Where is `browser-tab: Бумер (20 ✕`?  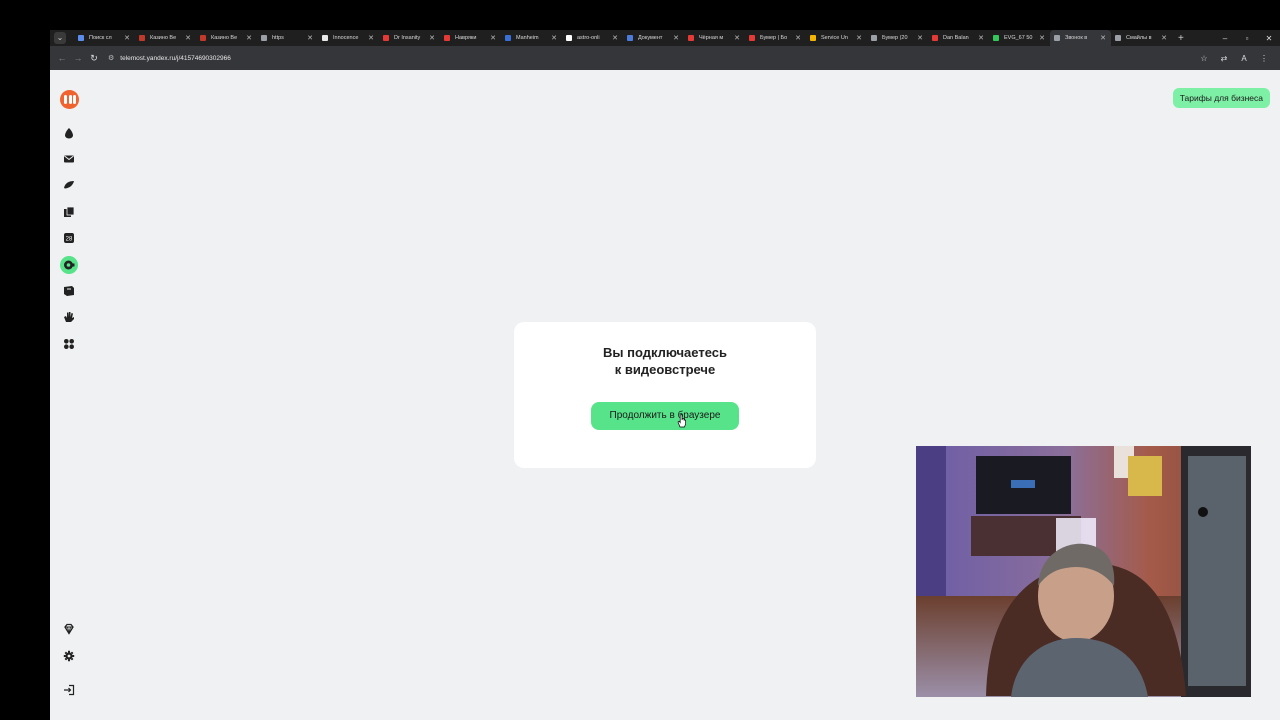
browser-tab: Бумер (20 ✕ is located at coordinates (897, 38).